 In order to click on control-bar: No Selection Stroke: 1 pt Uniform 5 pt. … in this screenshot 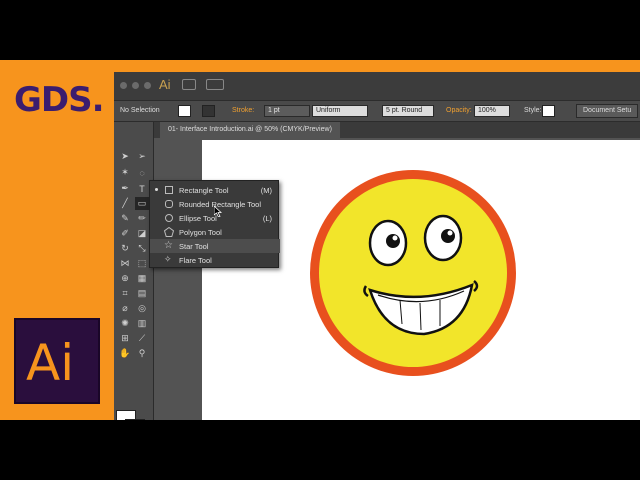, I will do `click(377, 111)`.